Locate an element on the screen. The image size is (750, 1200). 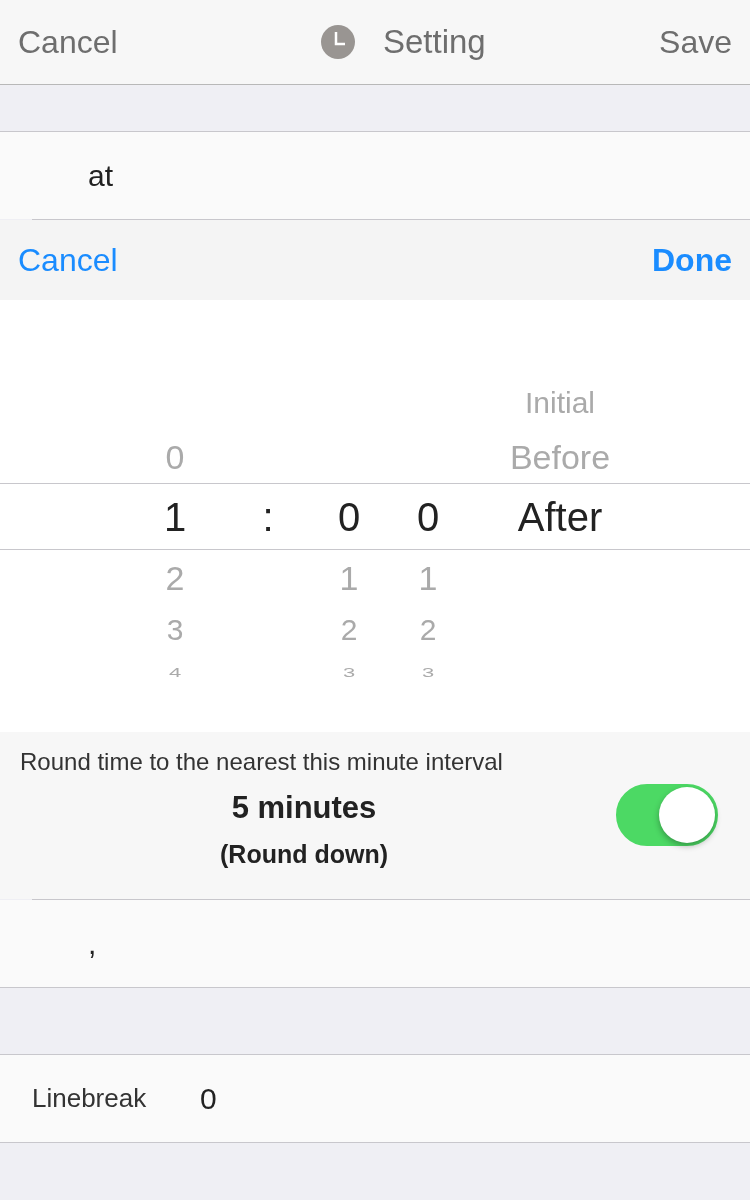
linebreak-value: 0 is located at coordinates (208, 1098).